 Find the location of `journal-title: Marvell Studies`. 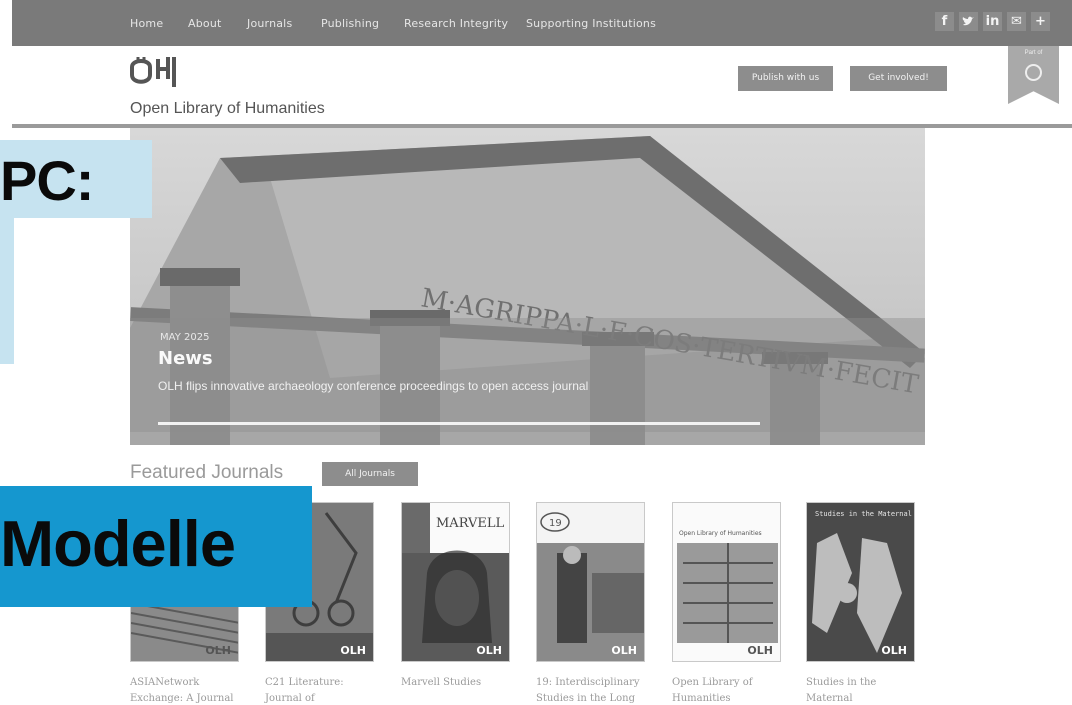

journal-title: Marvell Studies is located at coordinates (456, 683).